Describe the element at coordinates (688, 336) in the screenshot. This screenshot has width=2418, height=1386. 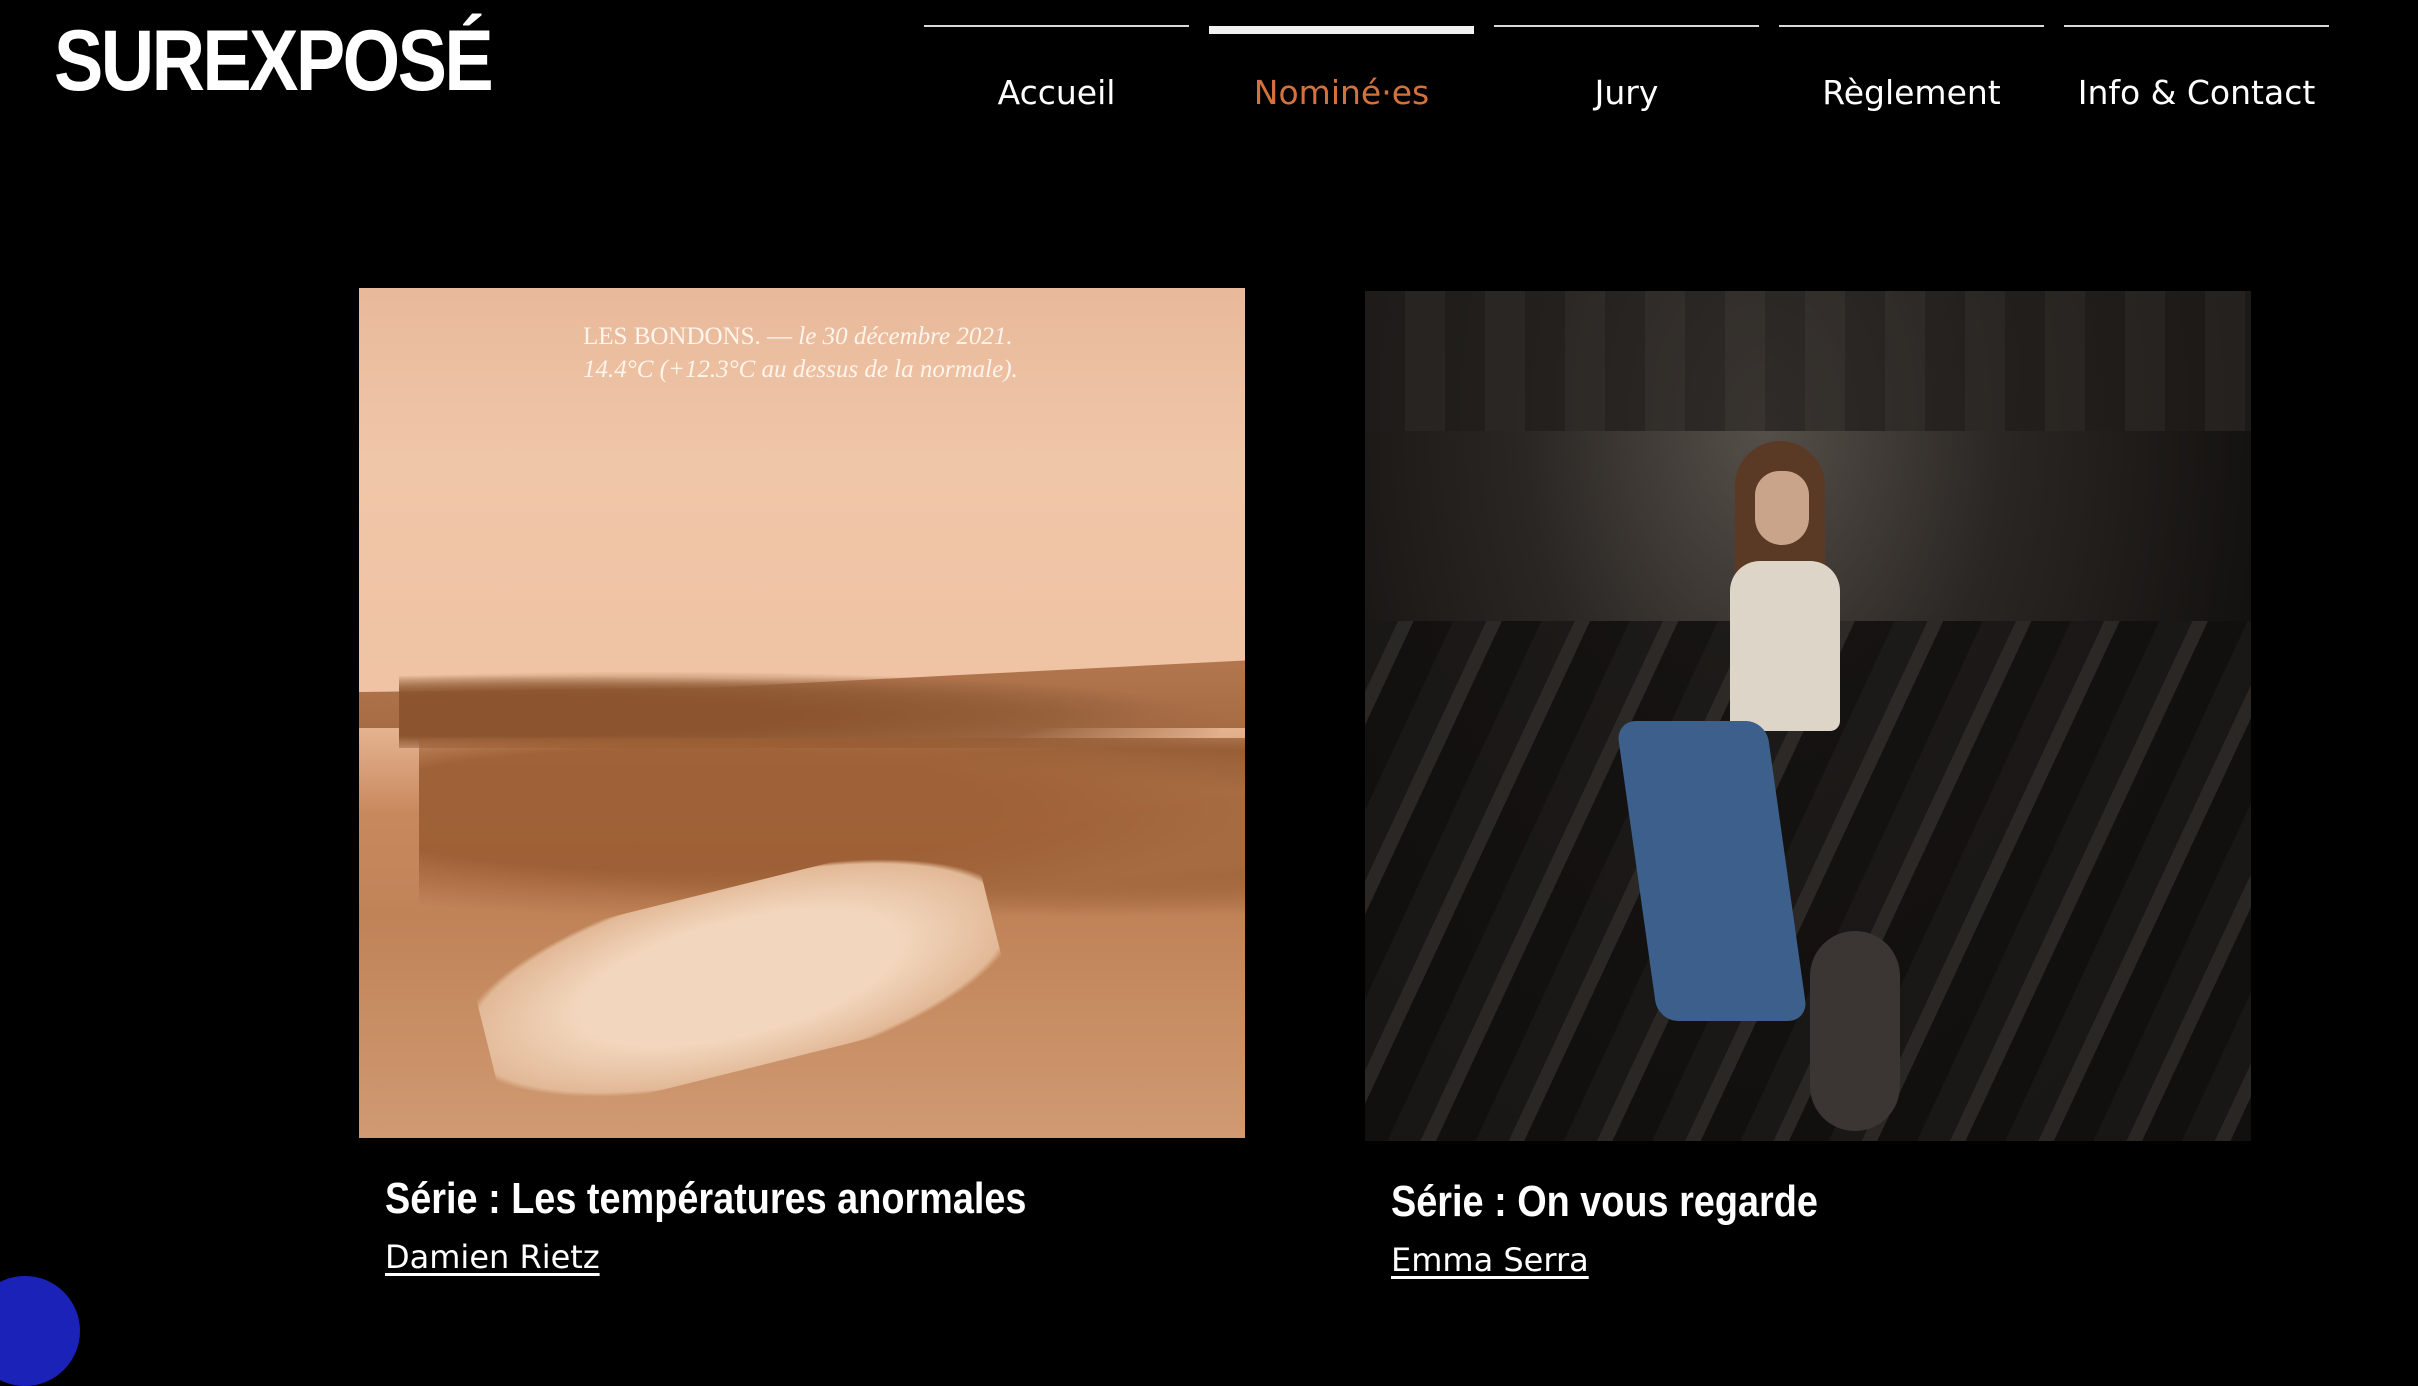
I see `caption-place: LES BONDONS. —` at that location.